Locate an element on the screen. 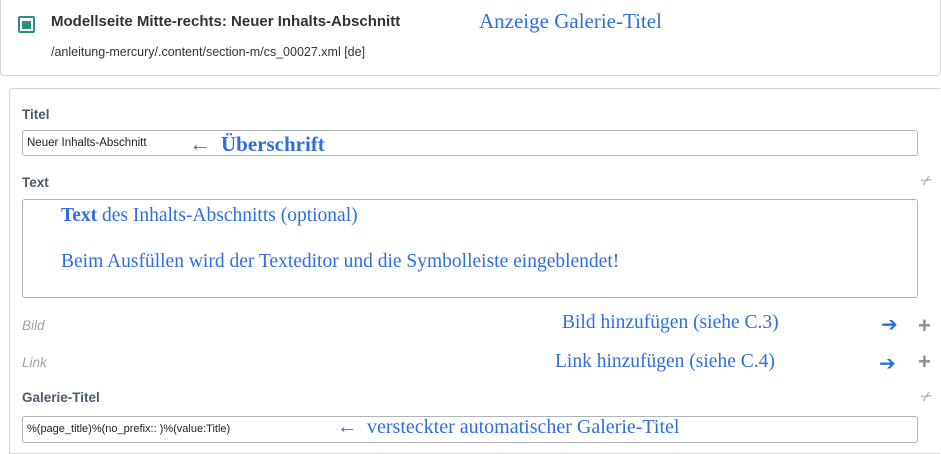  bild-label: Bild is located at coordinates (33, 325).